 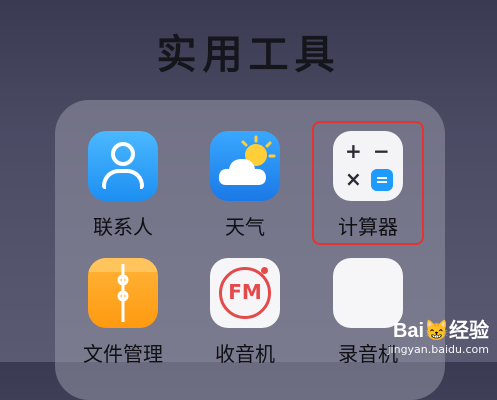 I want to click on contacts-icon, so click(x=123, y=166).